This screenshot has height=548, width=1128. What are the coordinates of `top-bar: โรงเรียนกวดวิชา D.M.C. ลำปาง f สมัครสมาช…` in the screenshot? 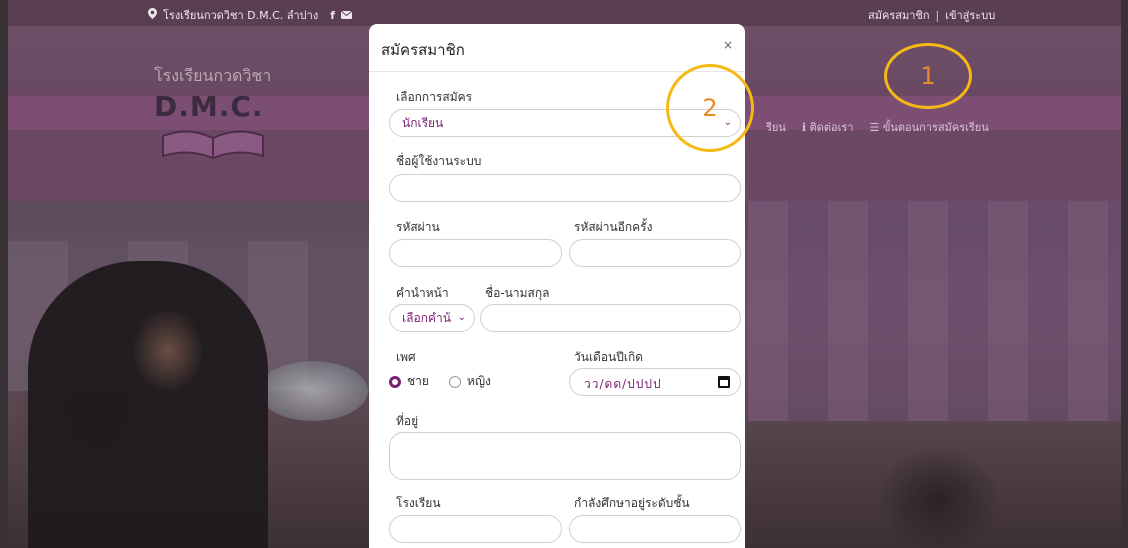 It's located at (564, 13).